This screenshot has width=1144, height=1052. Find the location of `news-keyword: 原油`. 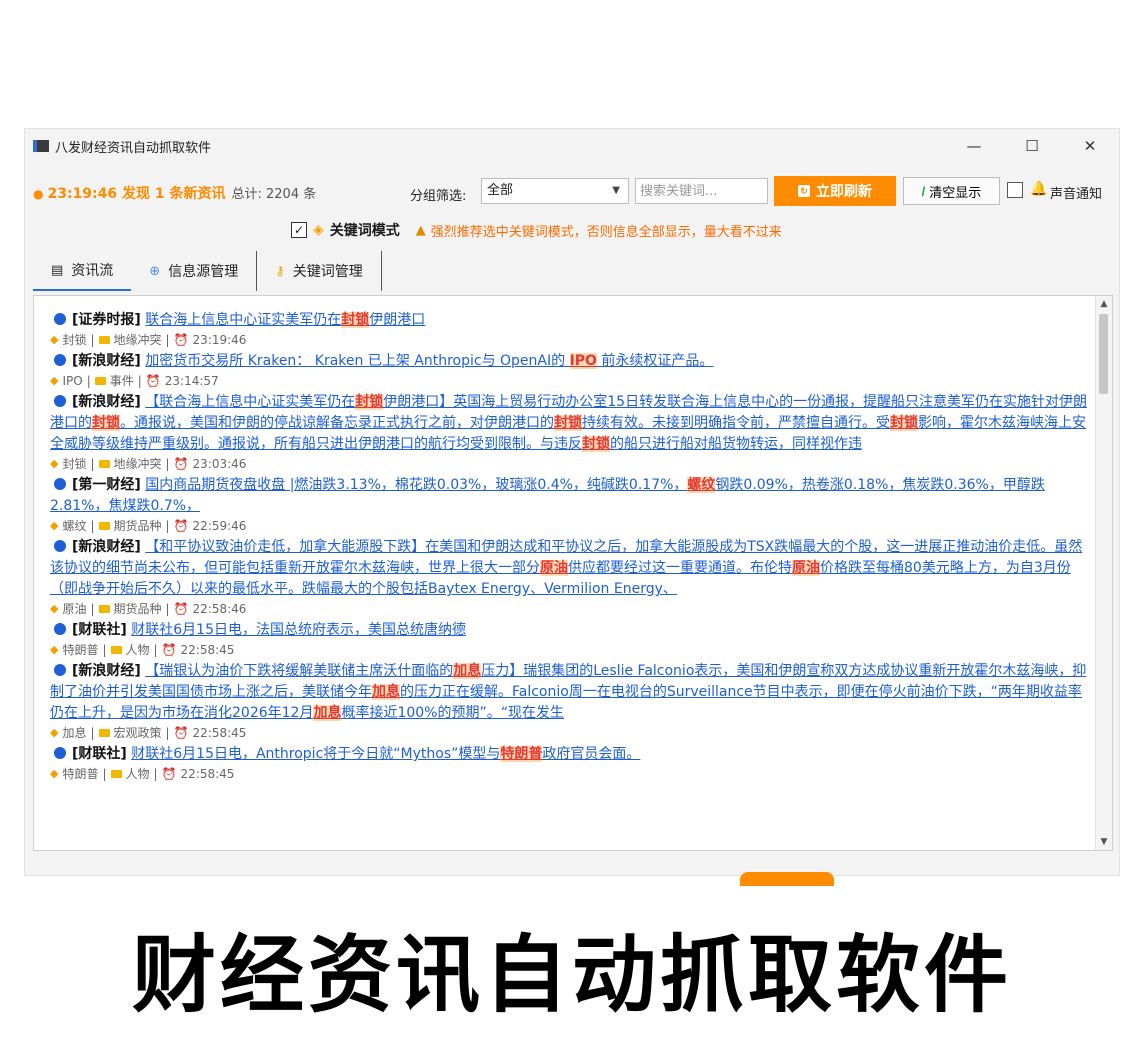

news-keyword: 原油 is located at coordinates (74, 609).